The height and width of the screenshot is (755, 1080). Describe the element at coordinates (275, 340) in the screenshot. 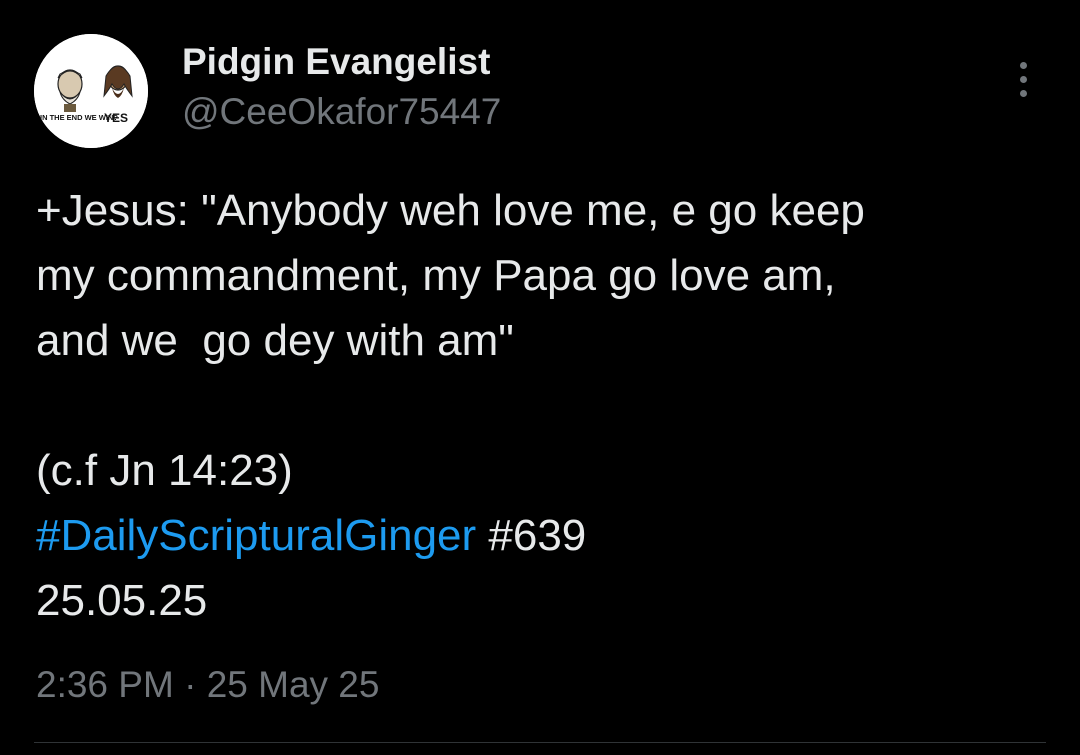

I see `tweet-text-line: and we go dey with am"` at that location.